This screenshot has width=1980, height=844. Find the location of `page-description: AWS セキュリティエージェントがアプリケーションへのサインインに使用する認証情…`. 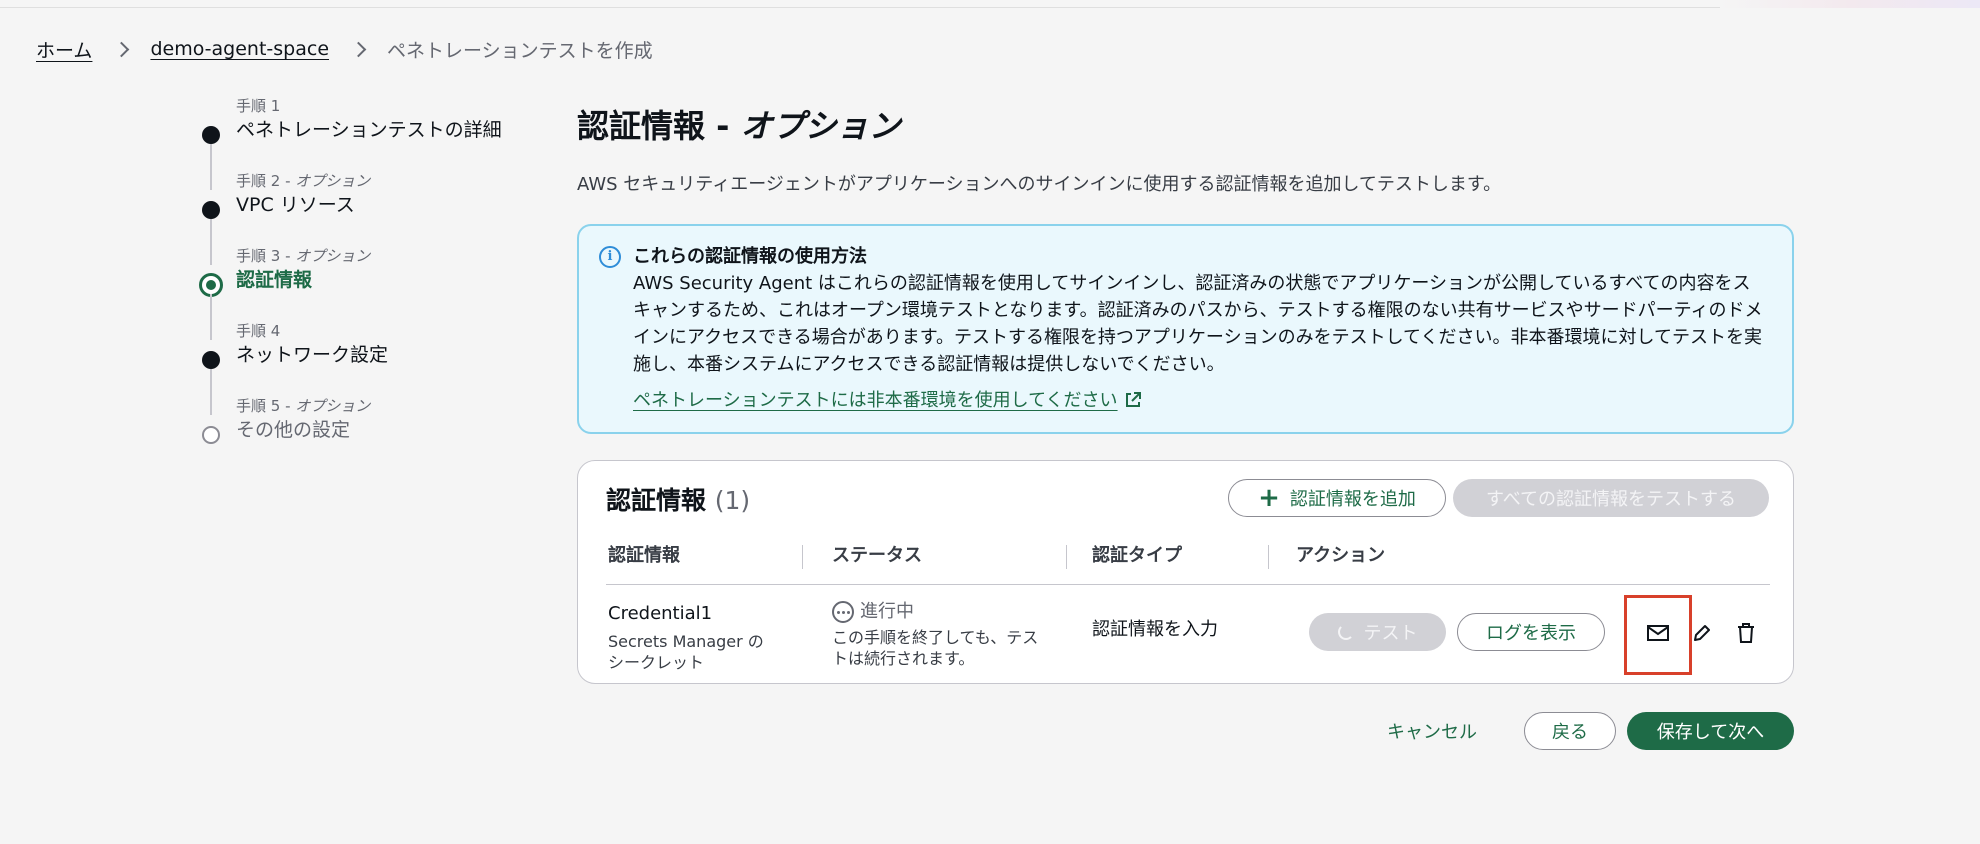

page-description: AWS セキュリティエージェントがアプリケーションへのサインインに使用する認証情… is located at coordinates (1039, 184).